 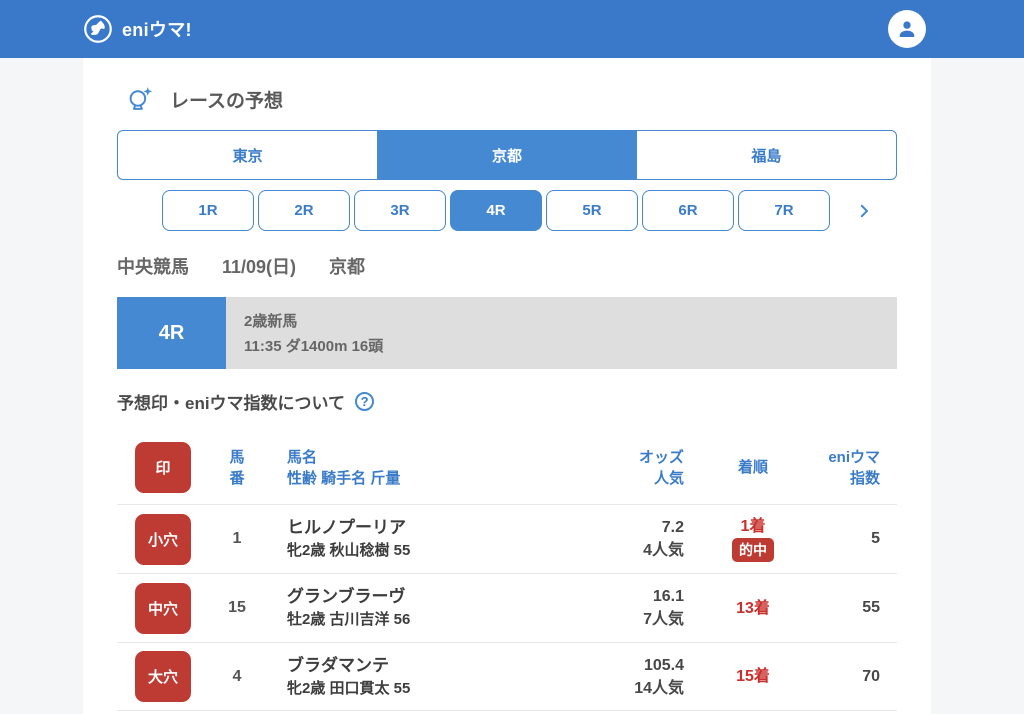 What do you see at coordinates (663, 665) in the screenshot?
I see `odds-value: 105.4` at bounding box center [663, 665].